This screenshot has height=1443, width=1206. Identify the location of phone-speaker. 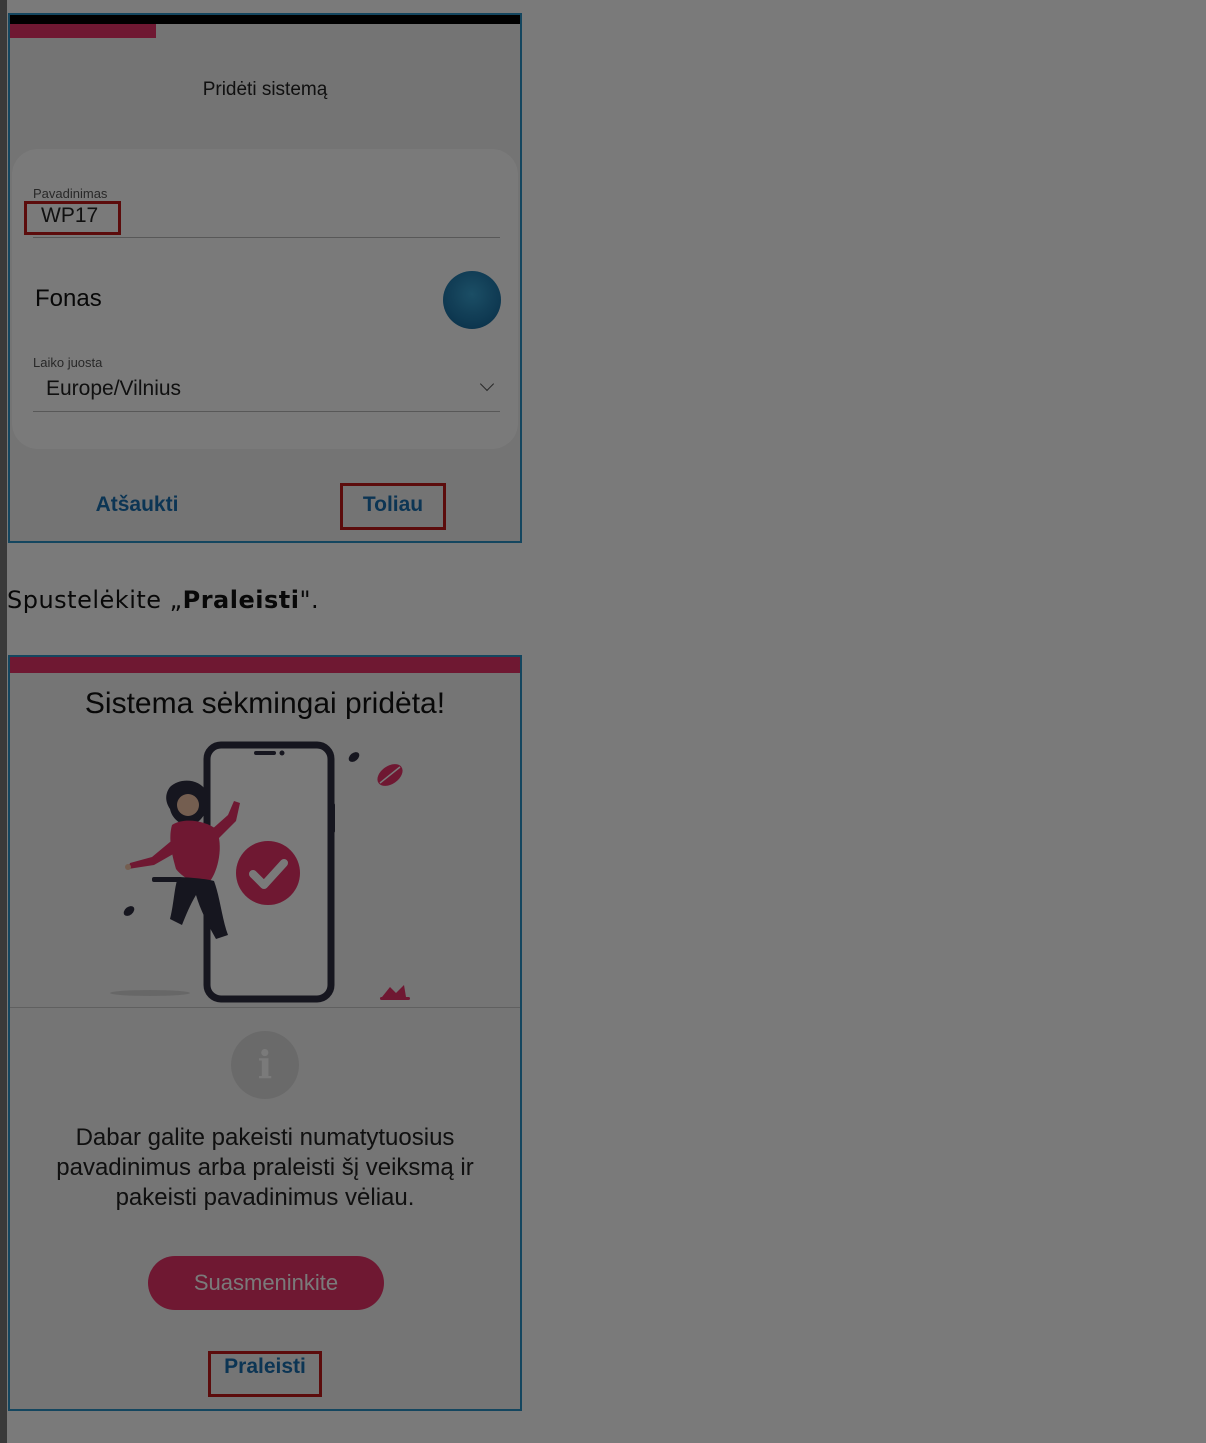
(265, 753).